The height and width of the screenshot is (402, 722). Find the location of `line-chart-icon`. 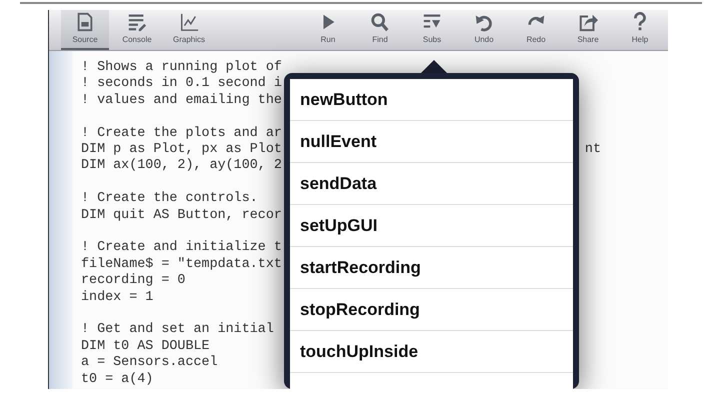

line-chart-icon is located at coordinates (189, 22).